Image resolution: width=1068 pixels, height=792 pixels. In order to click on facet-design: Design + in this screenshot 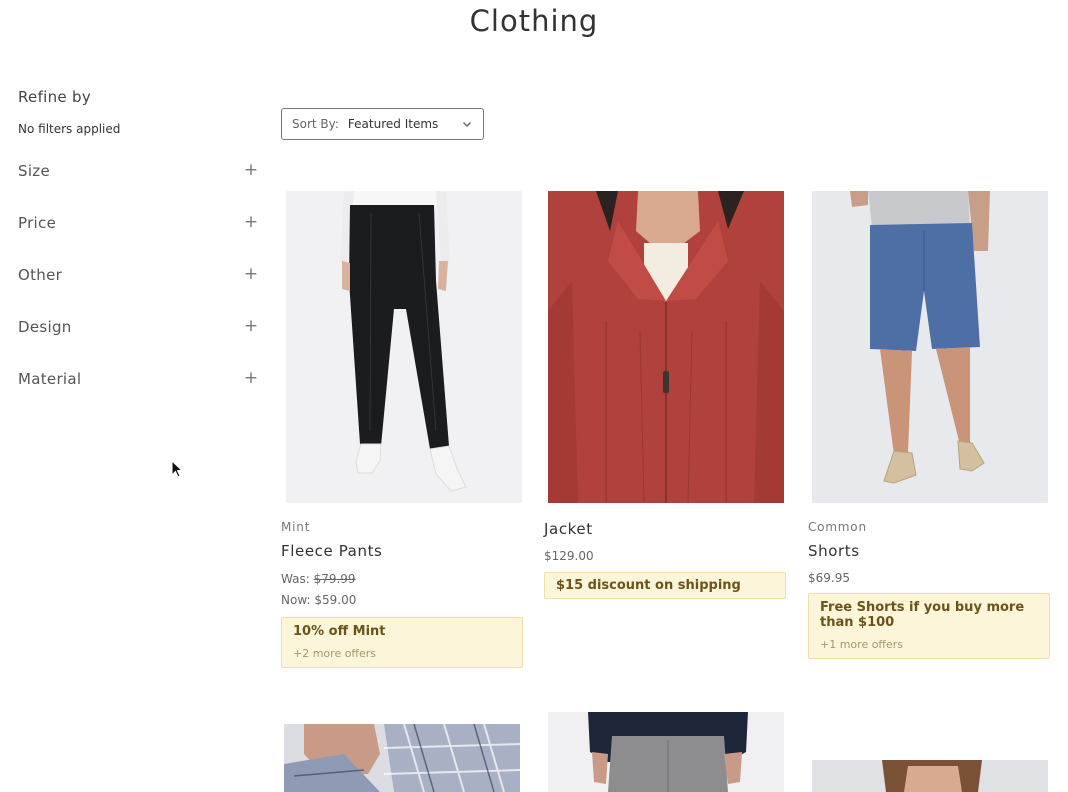, I will do `click(139, 344)`.